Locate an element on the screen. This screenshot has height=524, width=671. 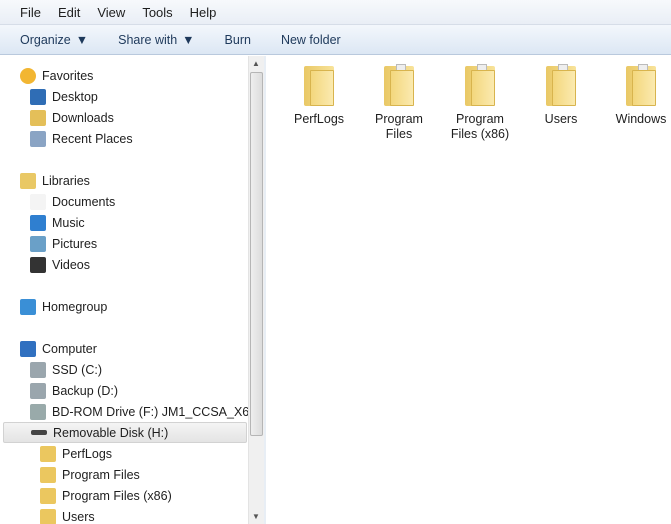
share-label: Share with is located at coordinates (148, 39).